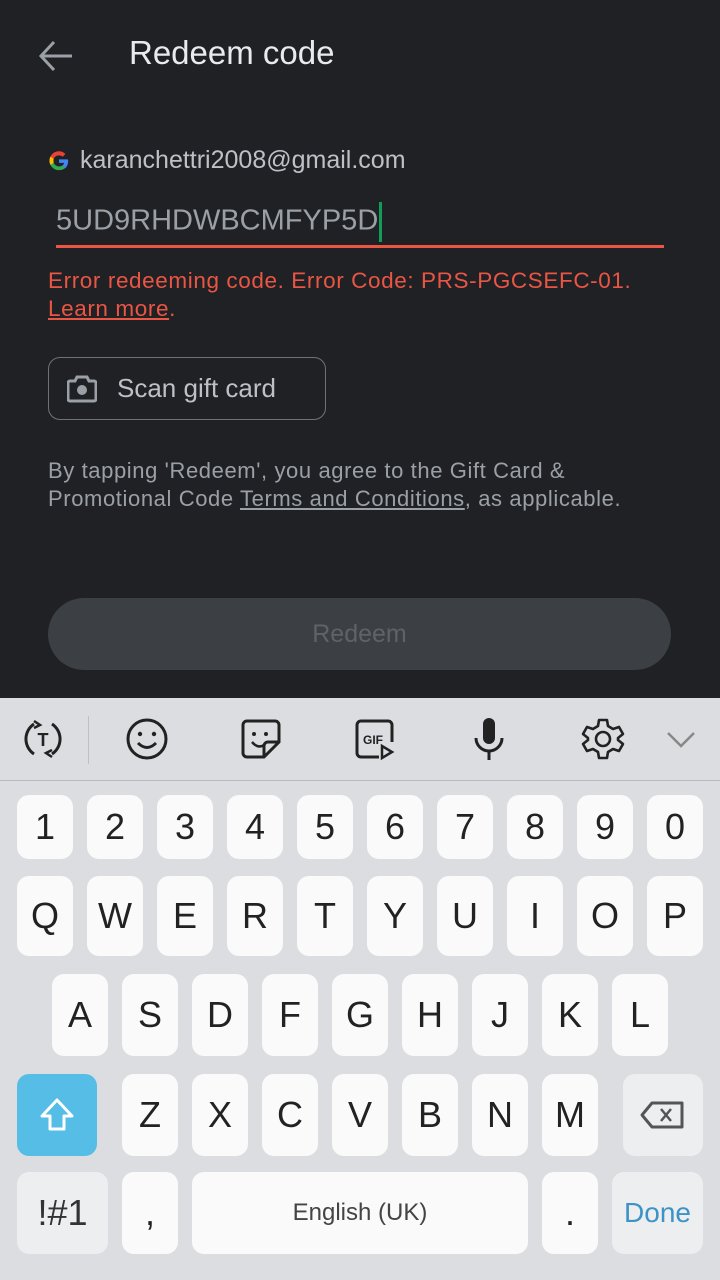 This screenshot has width=720, height=1280. I want to click on comma-key: ,, so click(150, 1213).